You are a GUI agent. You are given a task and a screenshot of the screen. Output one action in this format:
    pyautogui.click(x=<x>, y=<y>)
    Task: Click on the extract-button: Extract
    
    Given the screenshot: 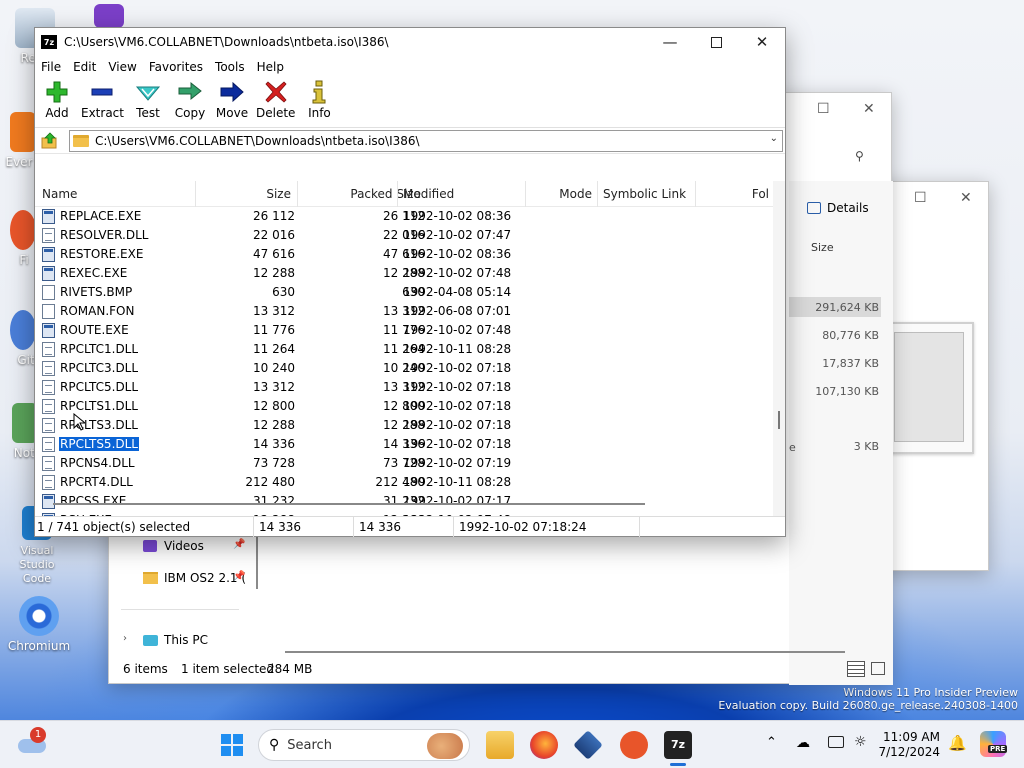 What is the action you would take?
    pyautogui.click(x=102, y=99)
    